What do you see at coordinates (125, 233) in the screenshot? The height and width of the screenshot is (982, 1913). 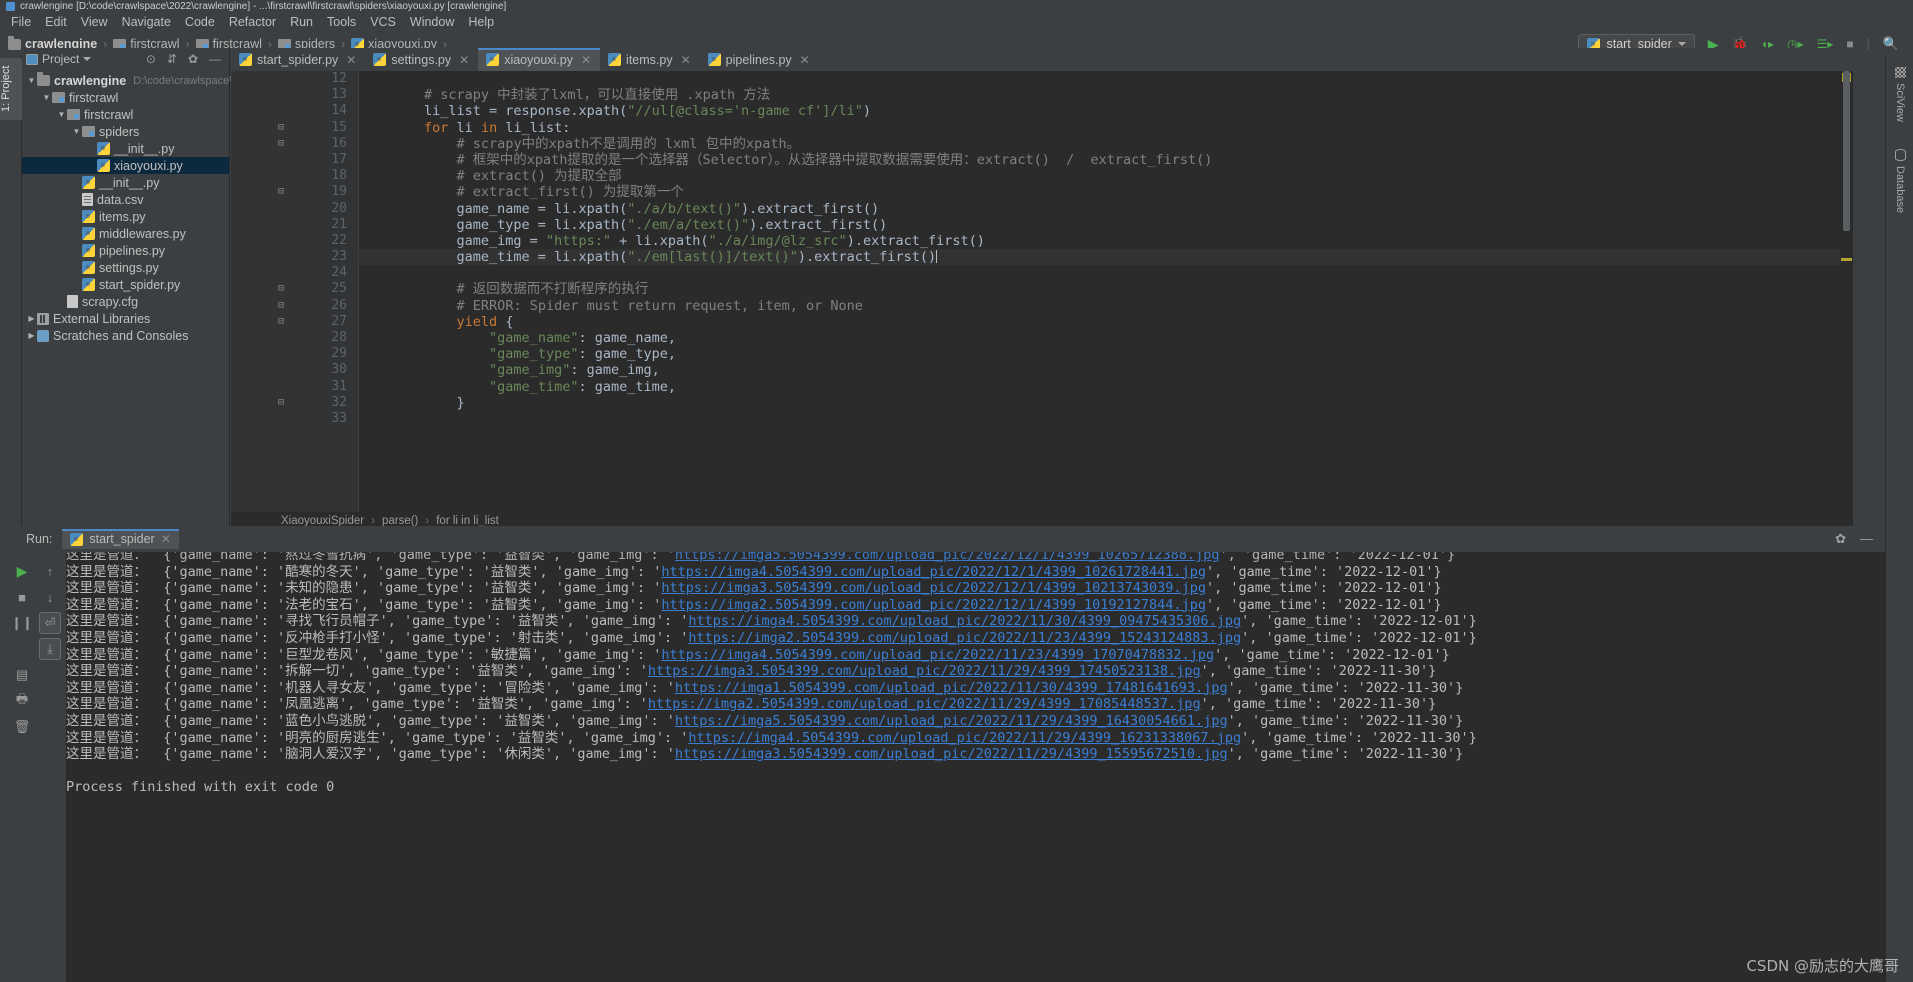 I see `tree-item-middlewares-py: middlewares.py` at bounding box center [125, 233].